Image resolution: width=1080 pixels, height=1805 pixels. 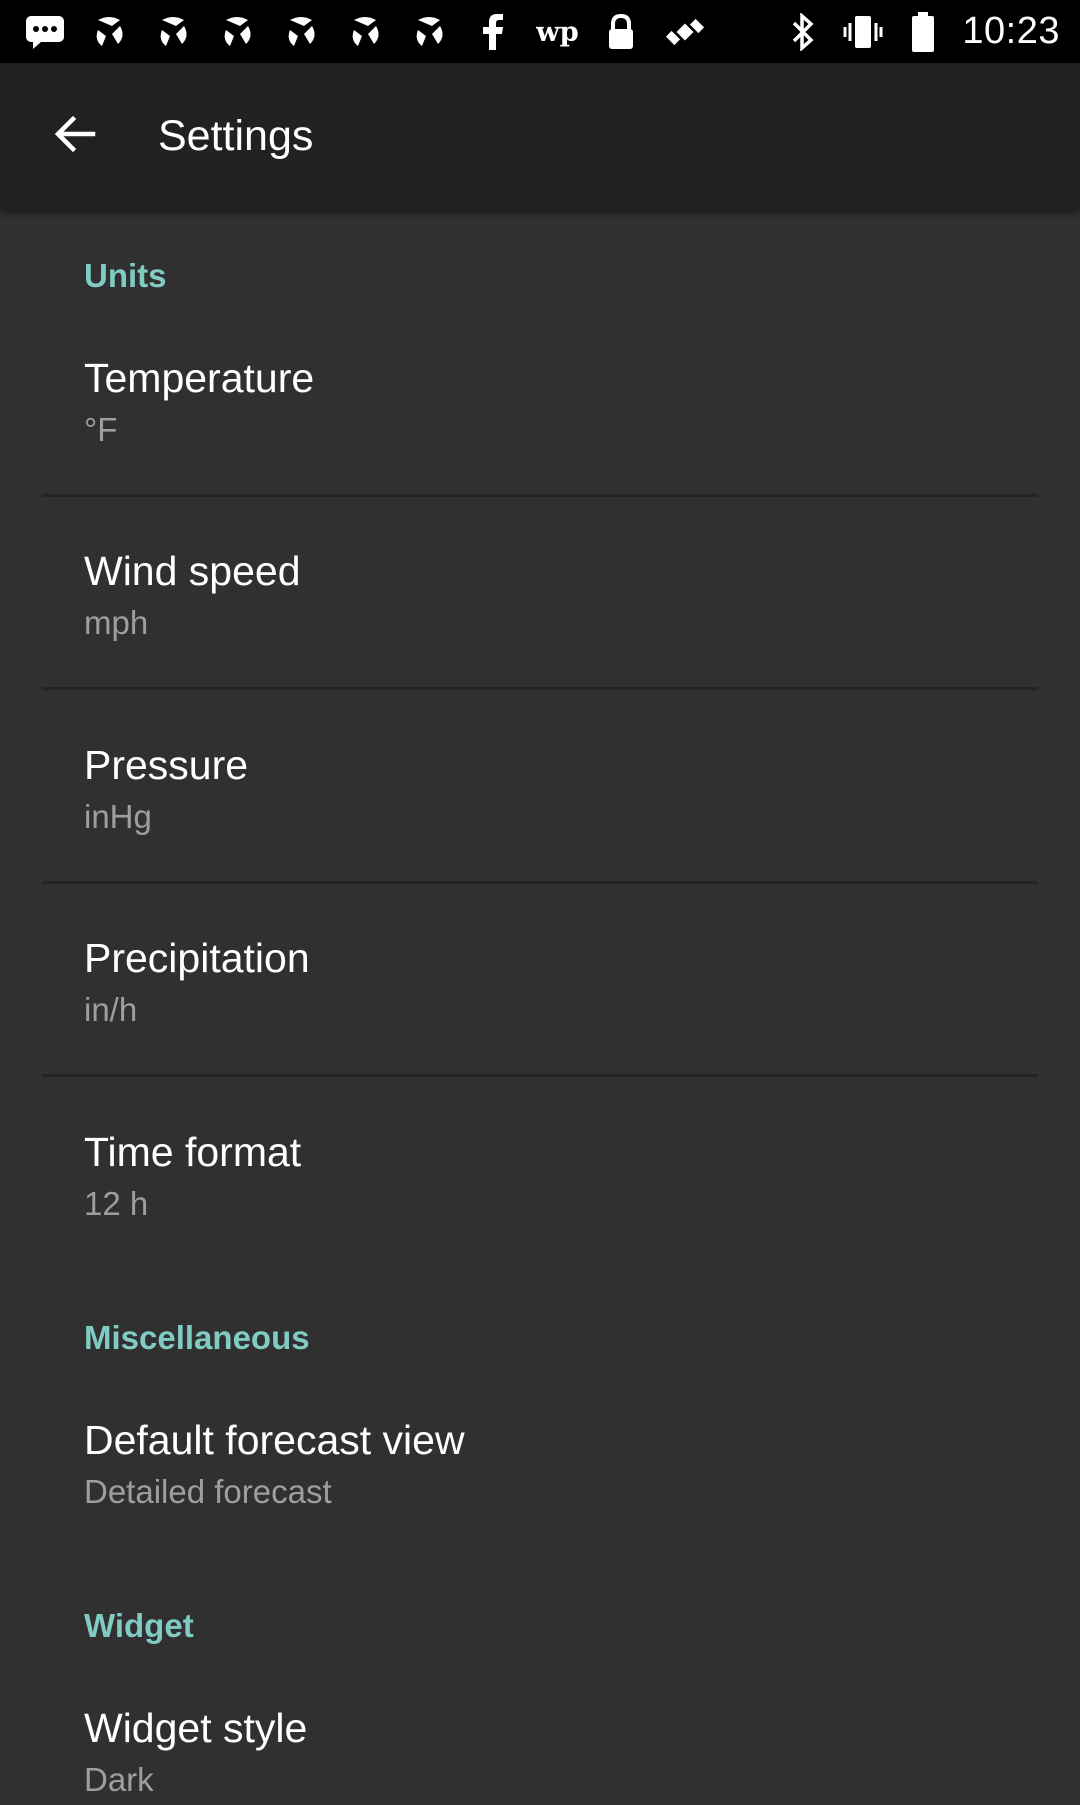 I want to click on page-title: Settings, so click(x=236, y=136).